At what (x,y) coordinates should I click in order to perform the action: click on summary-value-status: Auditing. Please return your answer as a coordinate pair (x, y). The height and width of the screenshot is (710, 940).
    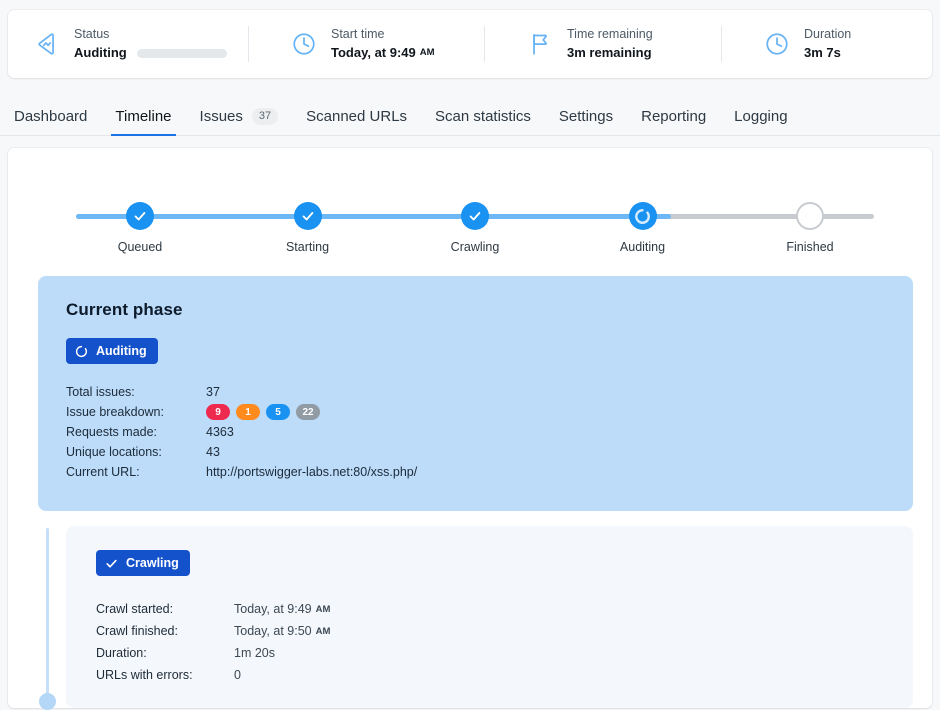
    Looking at the image, I should click on (150, 53).